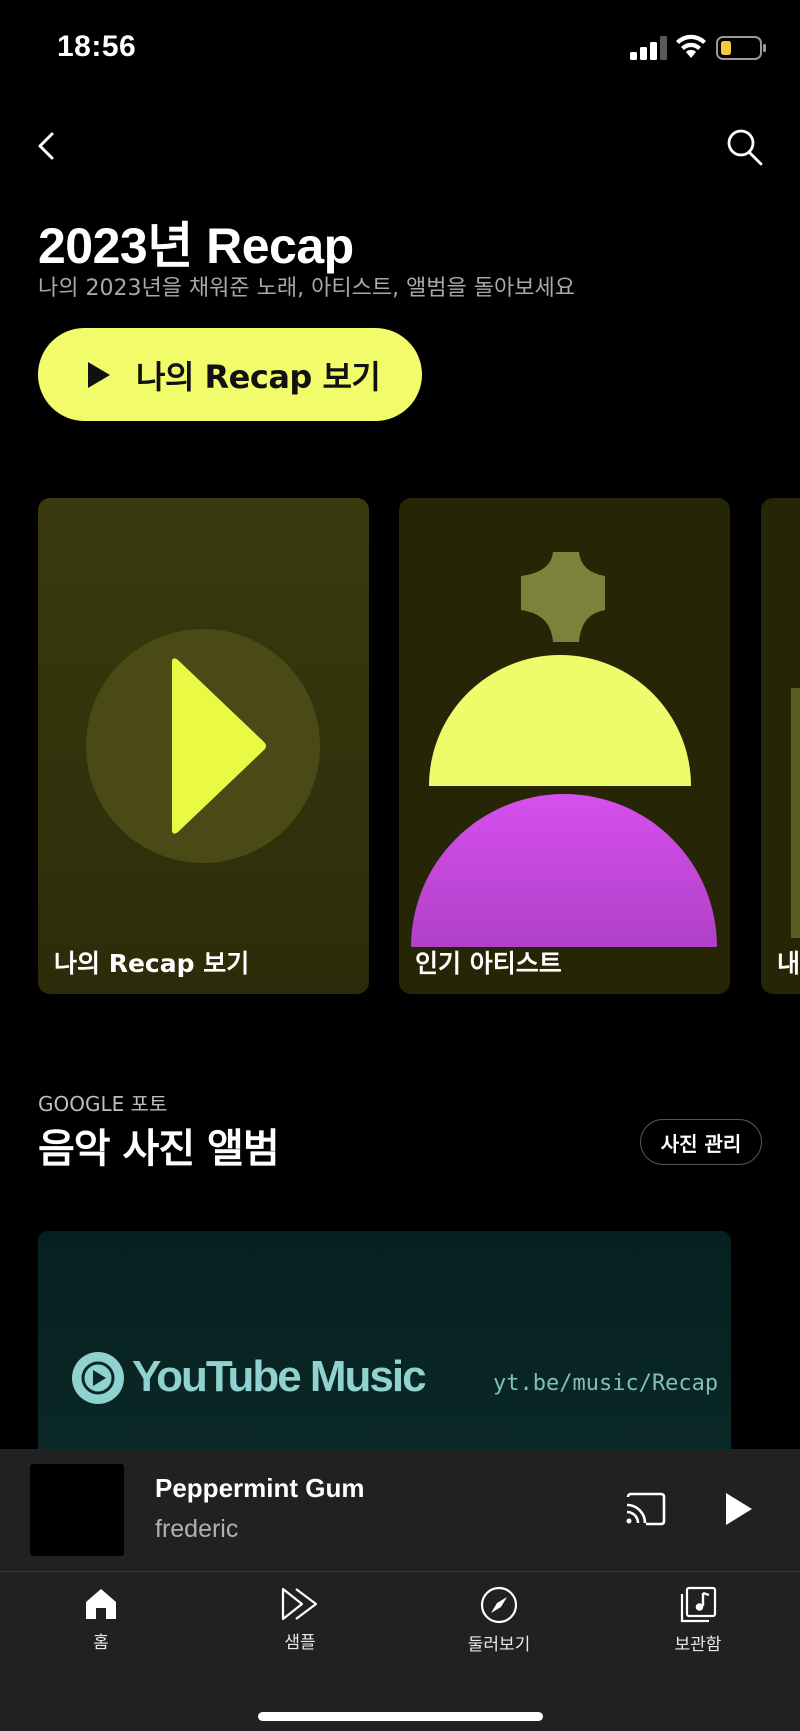  Describe the element at coordinates (306, 288) in the screenshot. I see `page-subtitle: 나의 2023년을 채워준 노래, 아티스트, 앨범을 돌아보세요` at that location.